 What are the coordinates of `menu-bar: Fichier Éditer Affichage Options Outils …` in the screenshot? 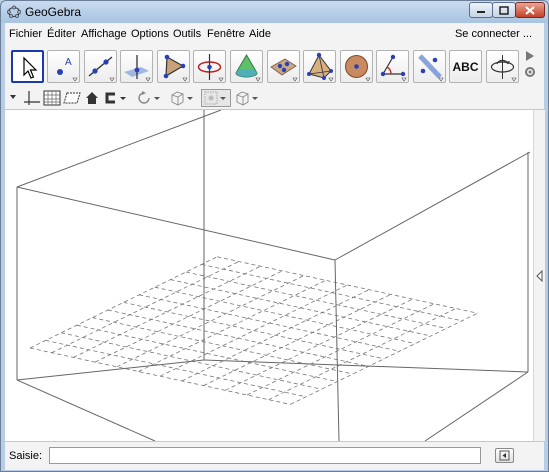 It's located at (274, 34).